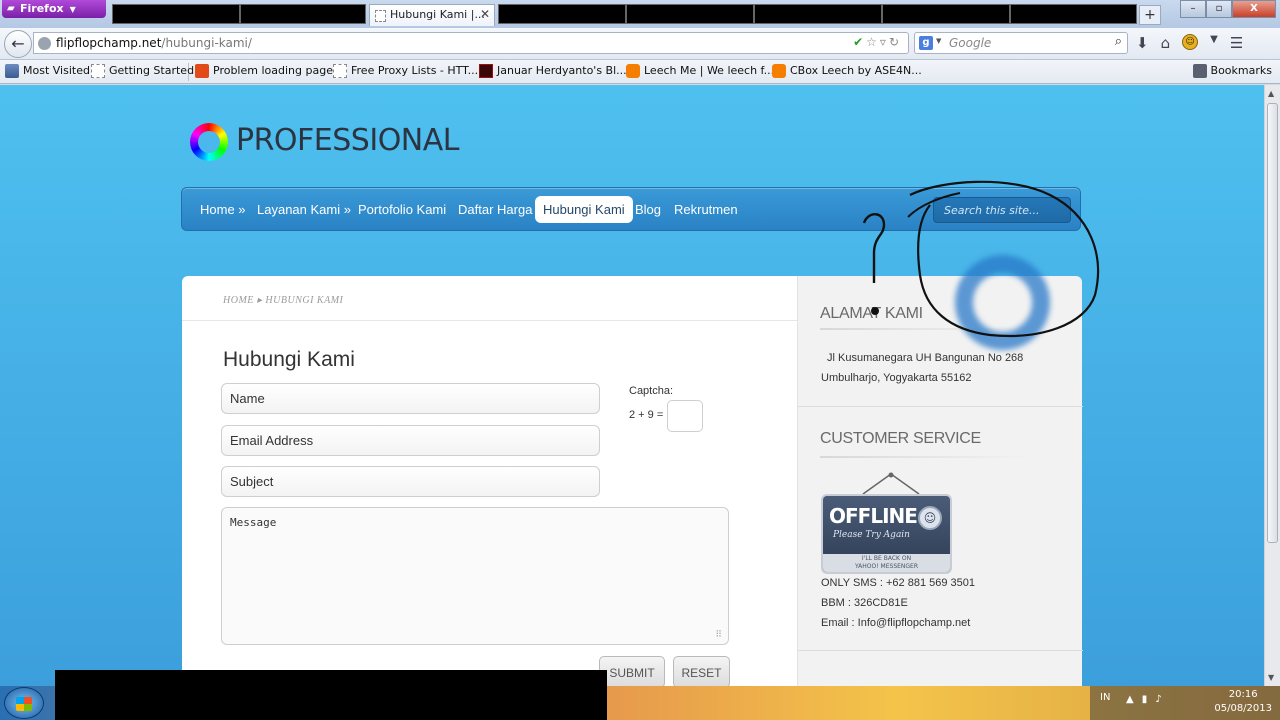 This screenshot has width=1280, height=720. What do you see at coordinates (209, 142) in the screenshot?
I see `logo-ring-icon` at bounding box center [209, 142].